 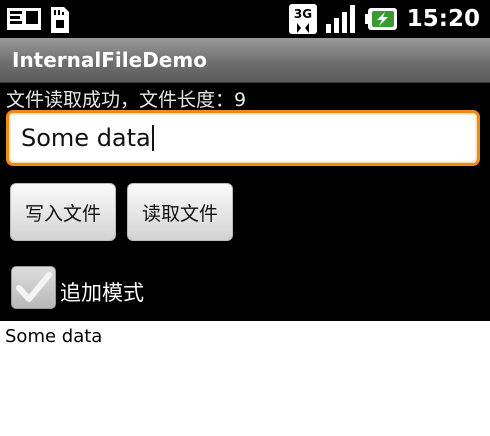 What do you see at coordinates (303, 14) in the screenshot?
I see `svg-text: 3G` at bounding box center [303, 14].